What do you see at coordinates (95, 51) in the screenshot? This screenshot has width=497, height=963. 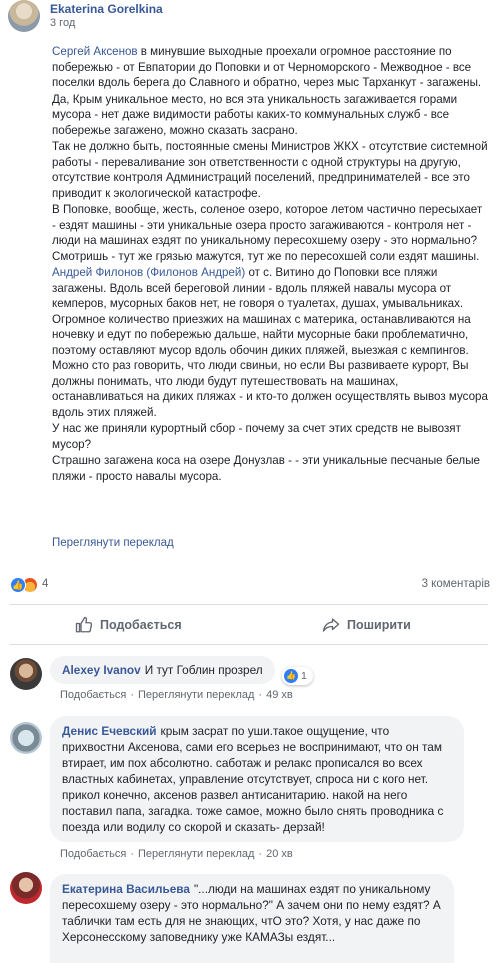 I see `mention-link: Сергей Аксенов` at bounding box center [95, 51].